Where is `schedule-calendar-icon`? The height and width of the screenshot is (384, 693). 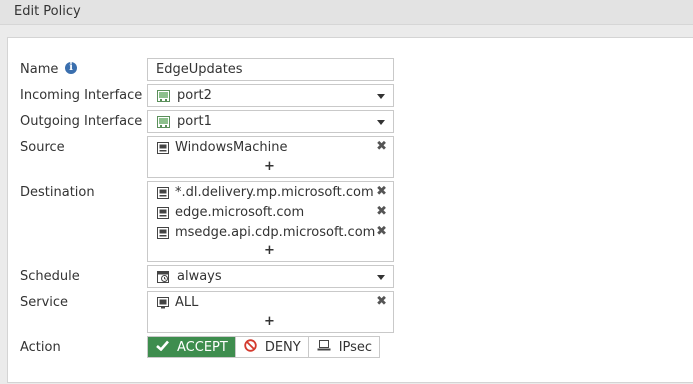
schedule-calendar-icon is located at coordinates (163, 279).